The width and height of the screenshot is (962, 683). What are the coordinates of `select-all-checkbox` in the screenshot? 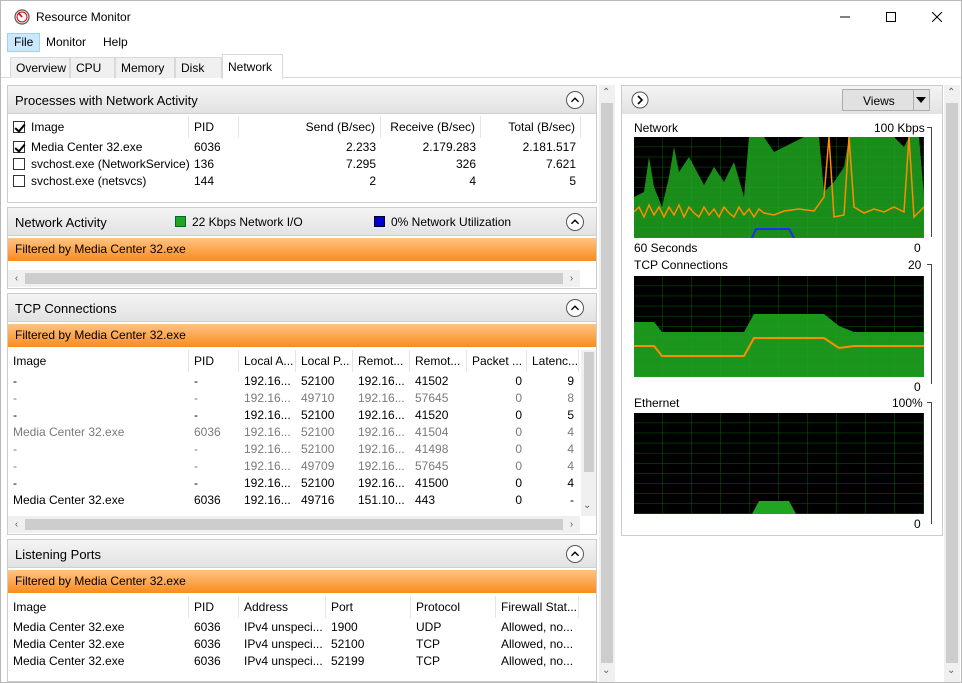 It's located at (19, 127).